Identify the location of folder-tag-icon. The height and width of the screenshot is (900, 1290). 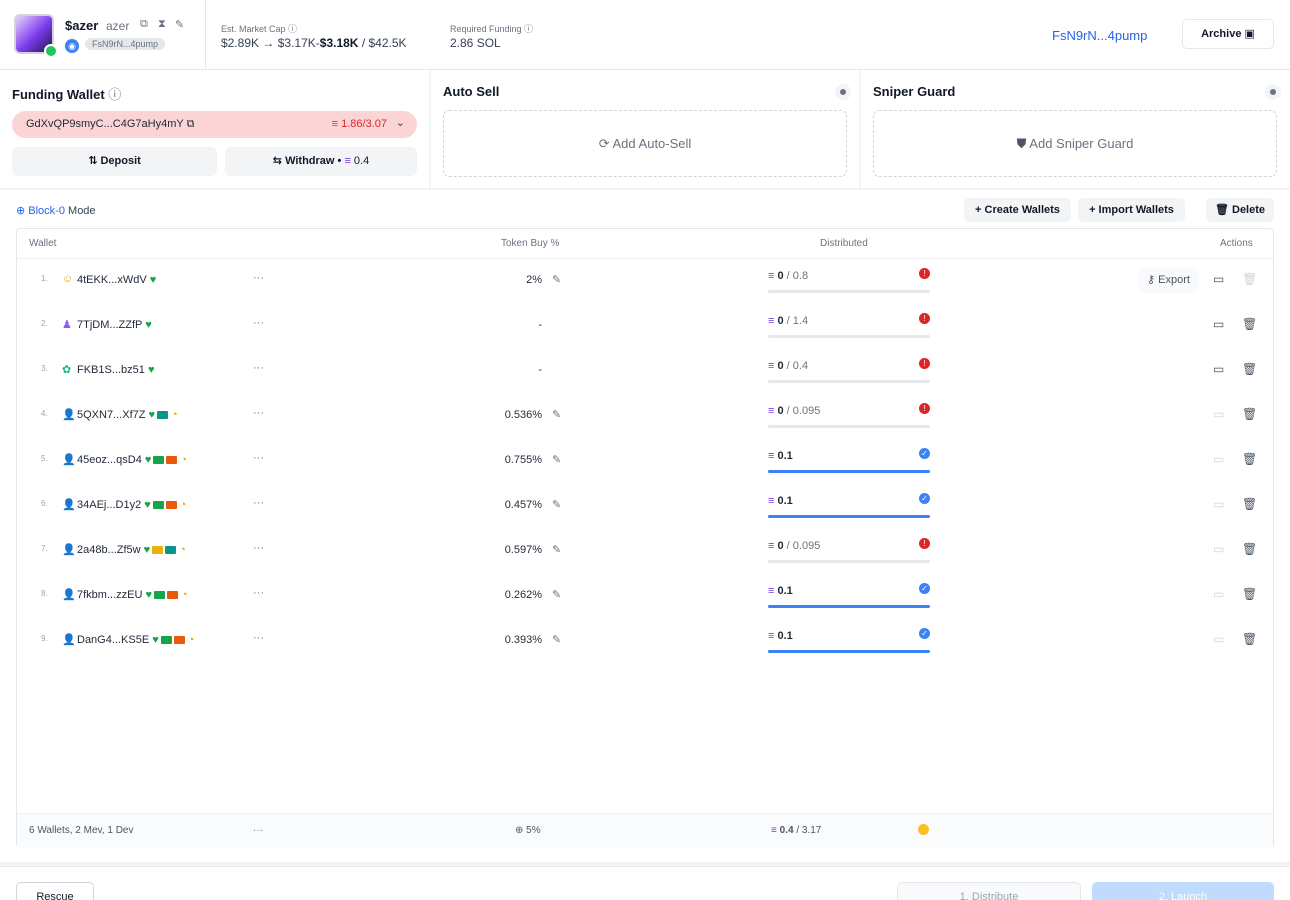
(159, 595).